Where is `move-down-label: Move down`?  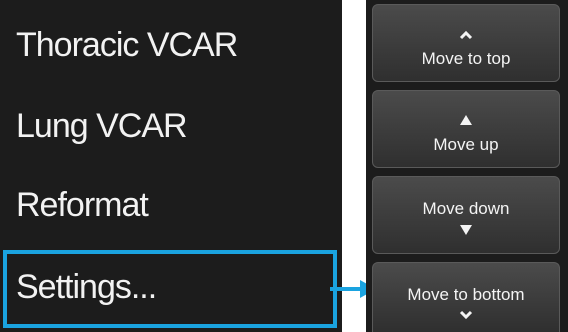 move-down-label: Move down is located at coordinates (466, 208).